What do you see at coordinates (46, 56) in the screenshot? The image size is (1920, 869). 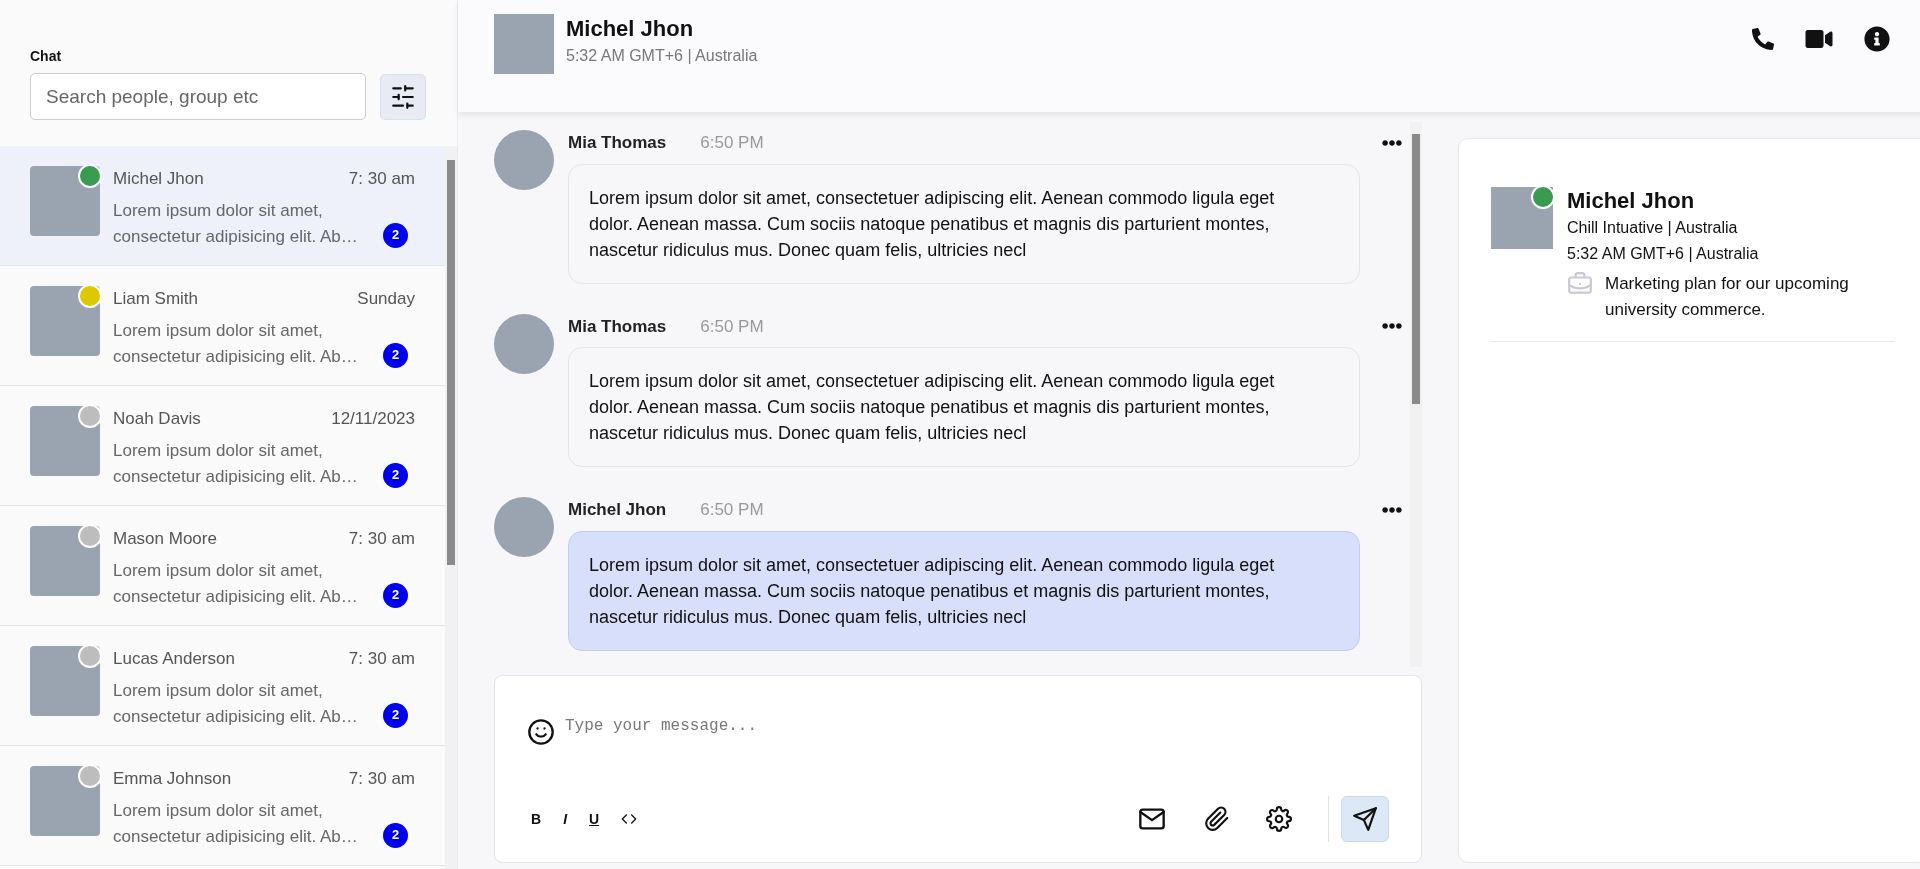 I see `sidebar-title: Chat` at bounding box center [46, 56].